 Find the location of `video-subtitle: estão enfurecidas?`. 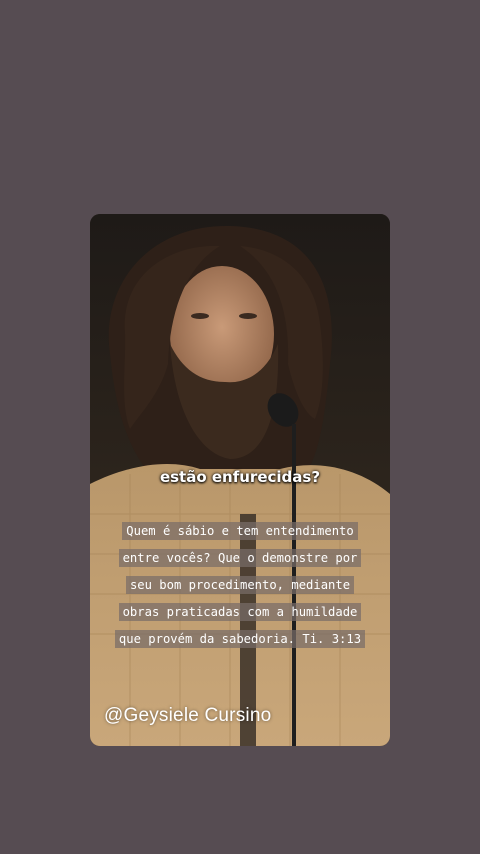

video-subtitle: estão enfurecidas? is located at coordinates (240, 477).